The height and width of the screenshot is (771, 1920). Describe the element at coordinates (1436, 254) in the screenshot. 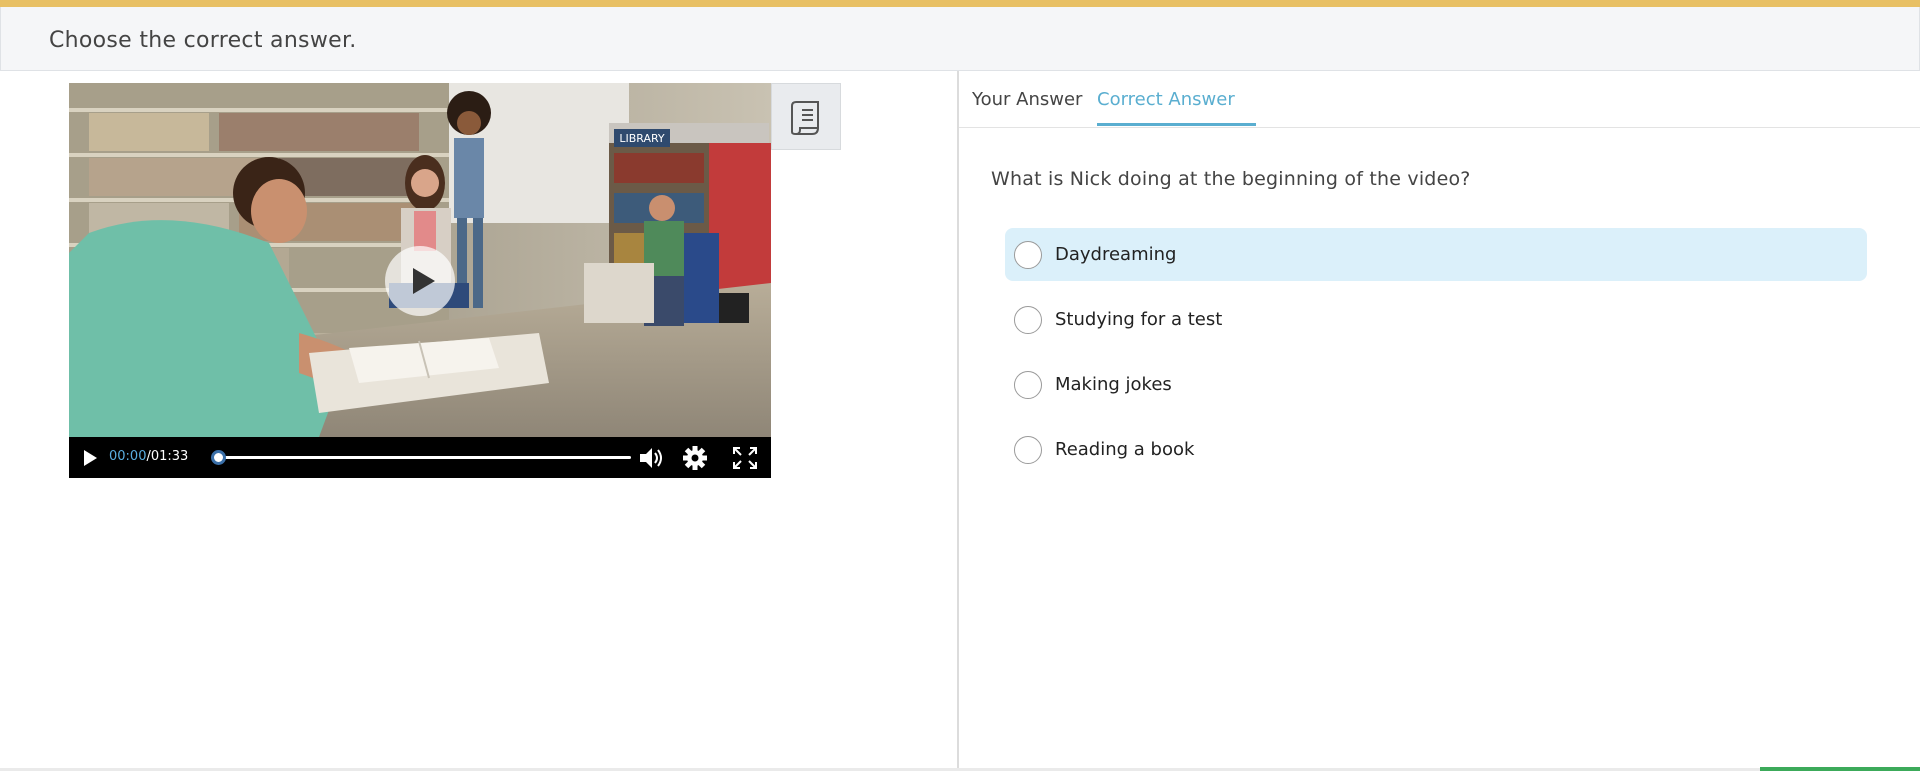

I see `option-daydreaming: Daydreaming` at that location.